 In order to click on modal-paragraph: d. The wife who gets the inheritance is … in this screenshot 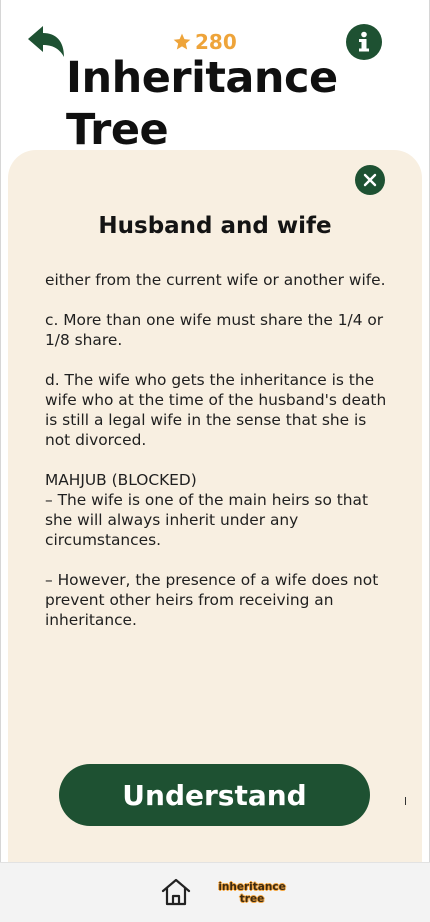, I will do `click(216, 410)`.